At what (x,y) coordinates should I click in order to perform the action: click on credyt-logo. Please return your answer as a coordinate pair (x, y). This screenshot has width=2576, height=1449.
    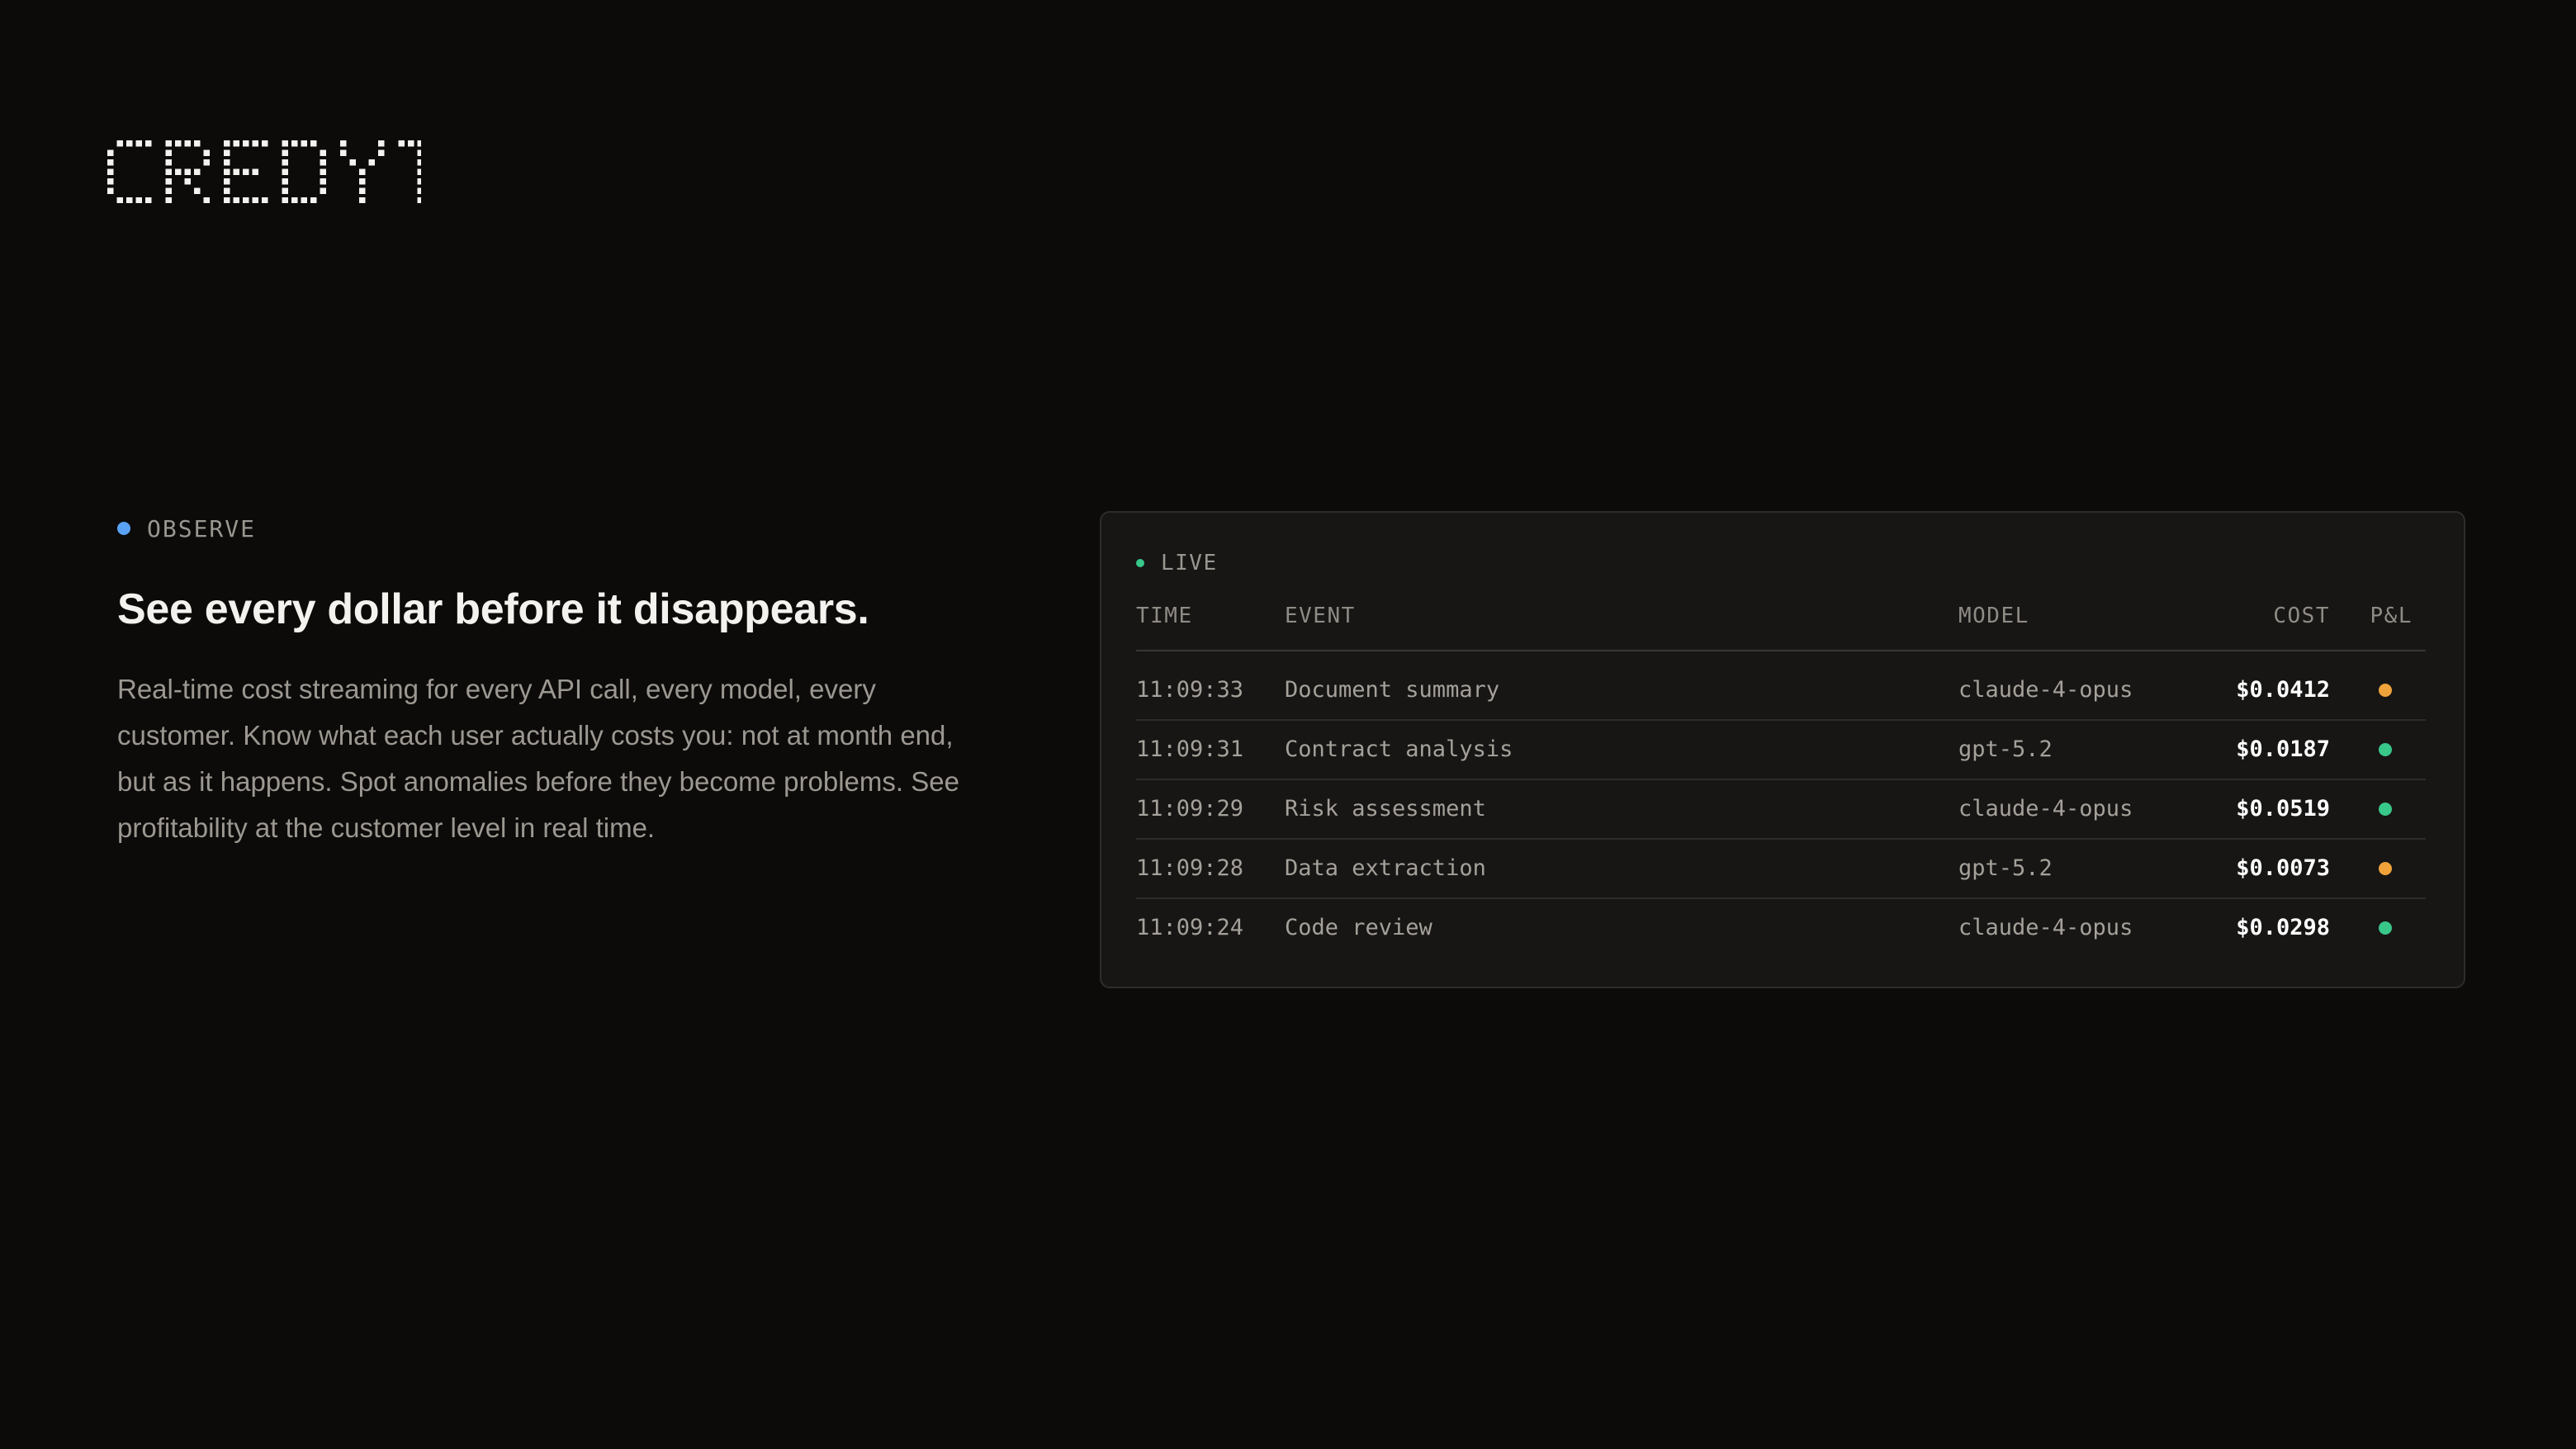
    Looking at the image, I should click on (264, 171).